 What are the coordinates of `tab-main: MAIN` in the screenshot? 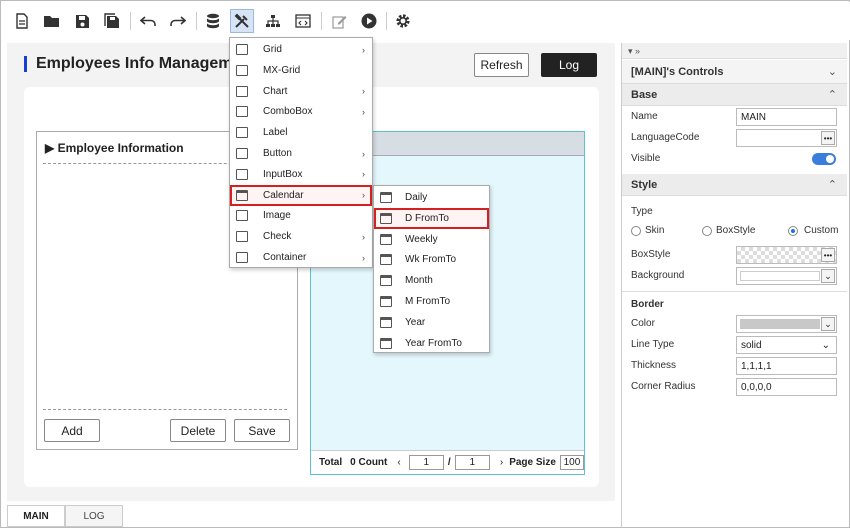 It's located at (36, 516).